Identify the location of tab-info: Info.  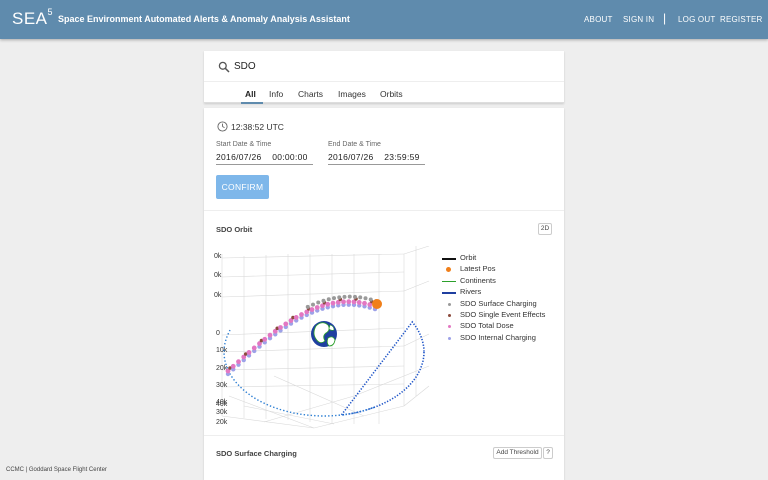
(276, 94).